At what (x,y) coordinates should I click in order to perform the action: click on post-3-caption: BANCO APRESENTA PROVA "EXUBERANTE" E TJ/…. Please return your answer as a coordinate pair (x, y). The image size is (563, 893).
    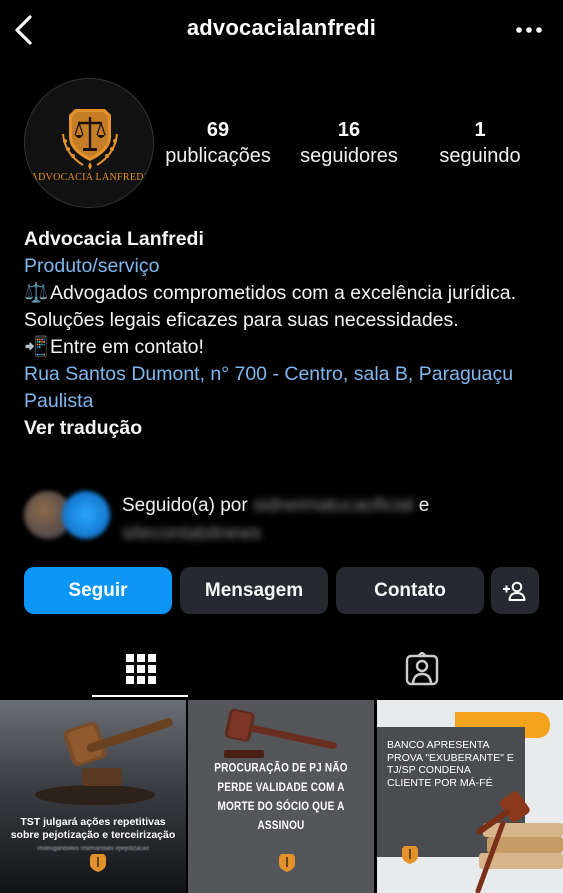
    Looking at the image, I should click on (450, 764).